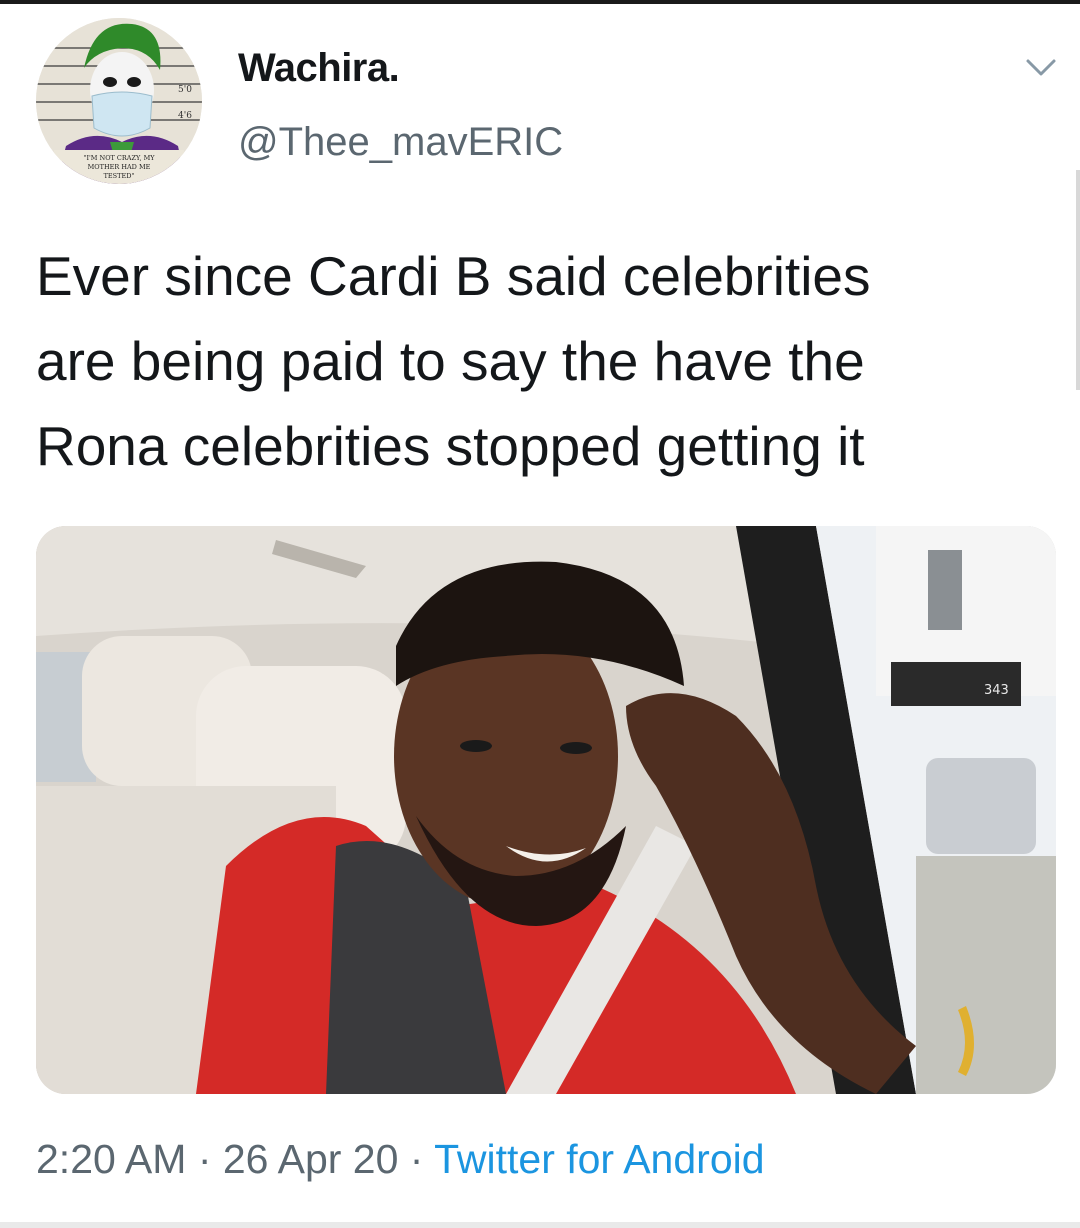  What do you see at coordinates (996, 690) in the screenshot?
I see `sign-text: 343` at bounding box center [996, 690].